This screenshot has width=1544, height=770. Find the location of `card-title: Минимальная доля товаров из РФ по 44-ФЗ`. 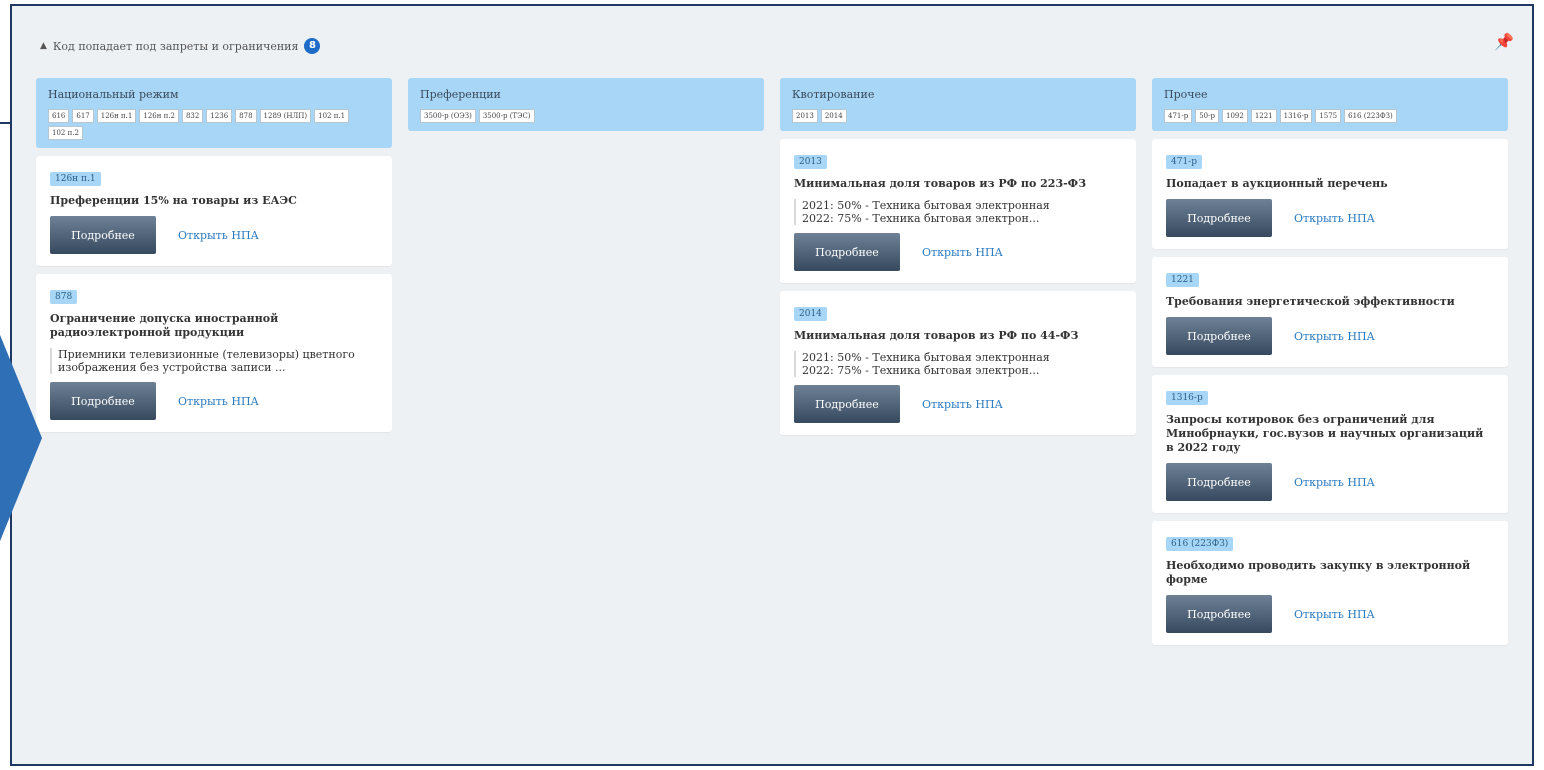

card-title: Минимальная доля товаров из РФ по 44-ФЗ is located at coordinates (936, 335).